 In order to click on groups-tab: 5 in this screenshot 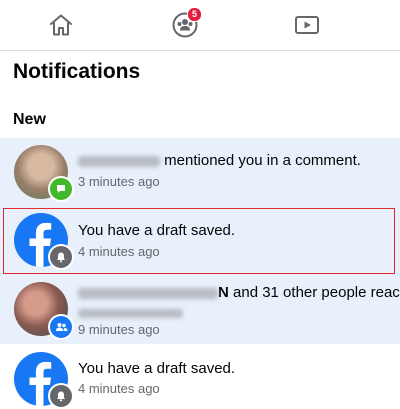, I will do `click(186, 23)`.